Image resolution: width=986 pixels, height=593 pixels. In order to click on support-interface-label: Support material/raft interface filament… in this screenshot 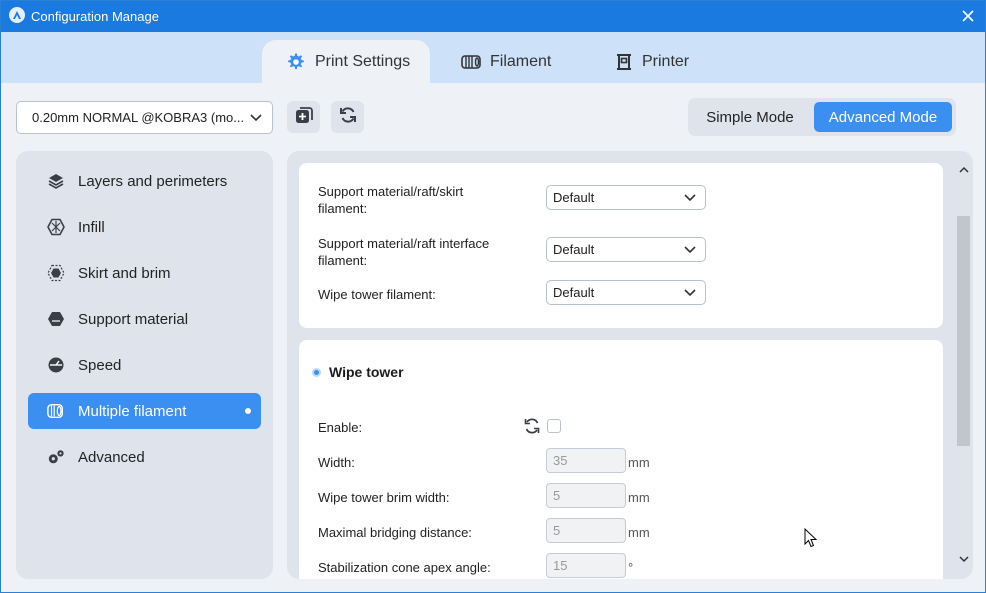, I will do `click(403, 252)`.